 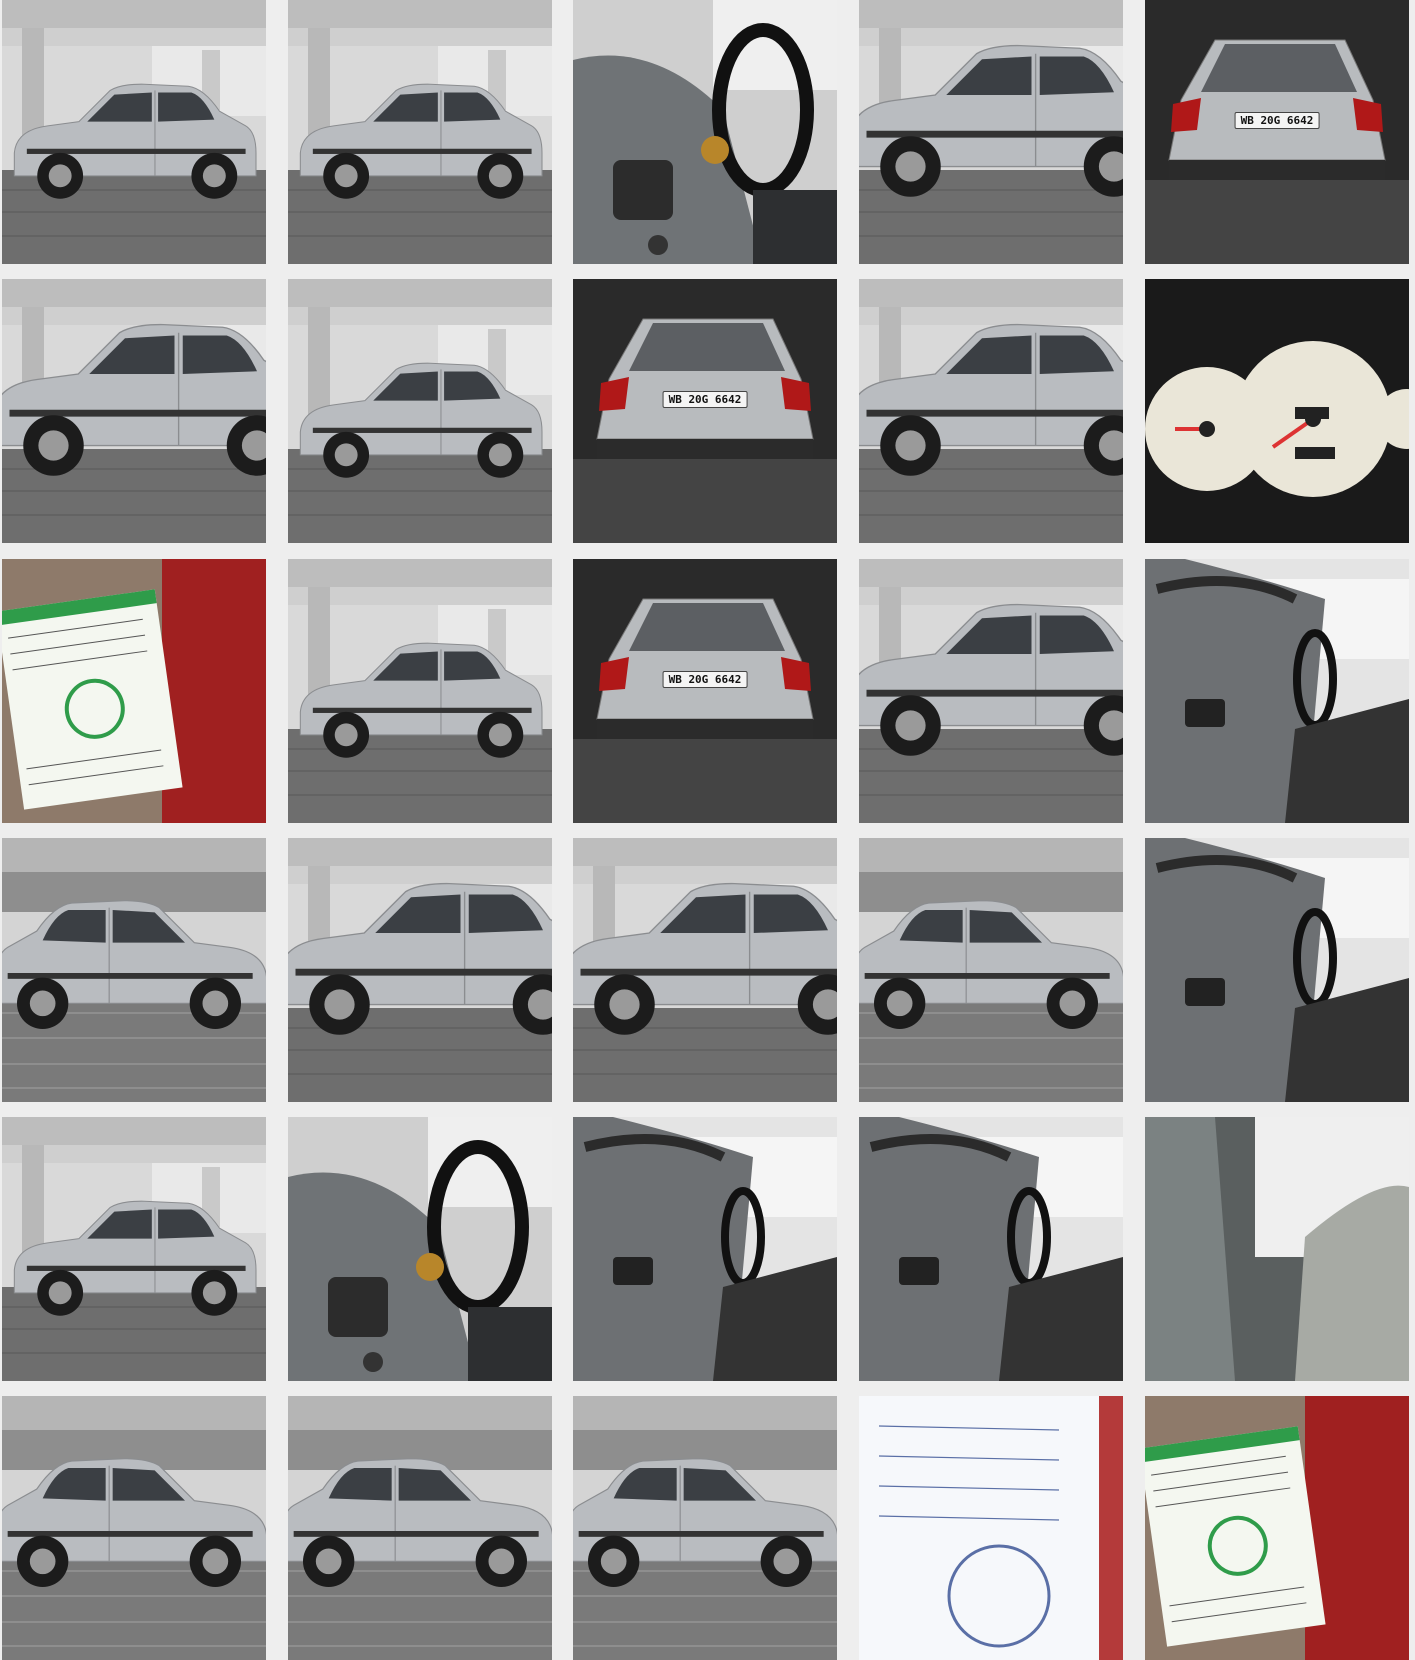 I want to click on document-paper-photo, so click(x=991, y=1528).